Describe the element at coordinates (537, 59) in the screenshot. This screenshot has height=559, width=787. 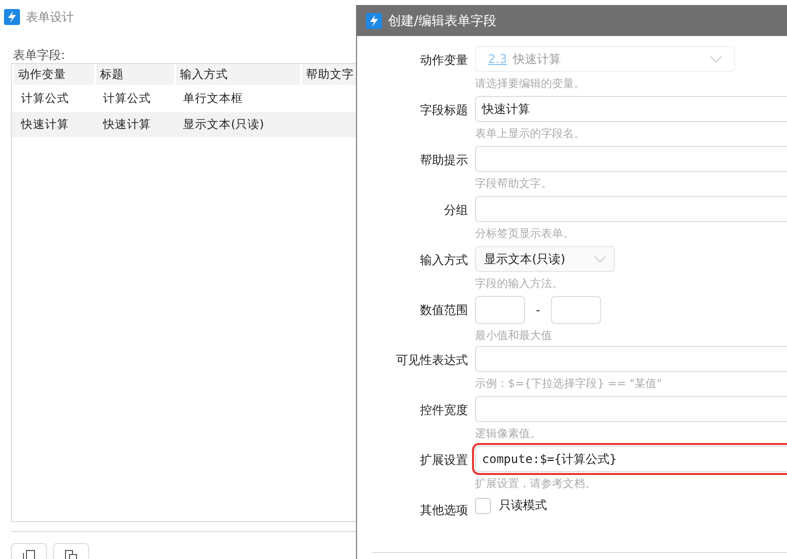
I see `dropdown-value: 快速计算` at that location.